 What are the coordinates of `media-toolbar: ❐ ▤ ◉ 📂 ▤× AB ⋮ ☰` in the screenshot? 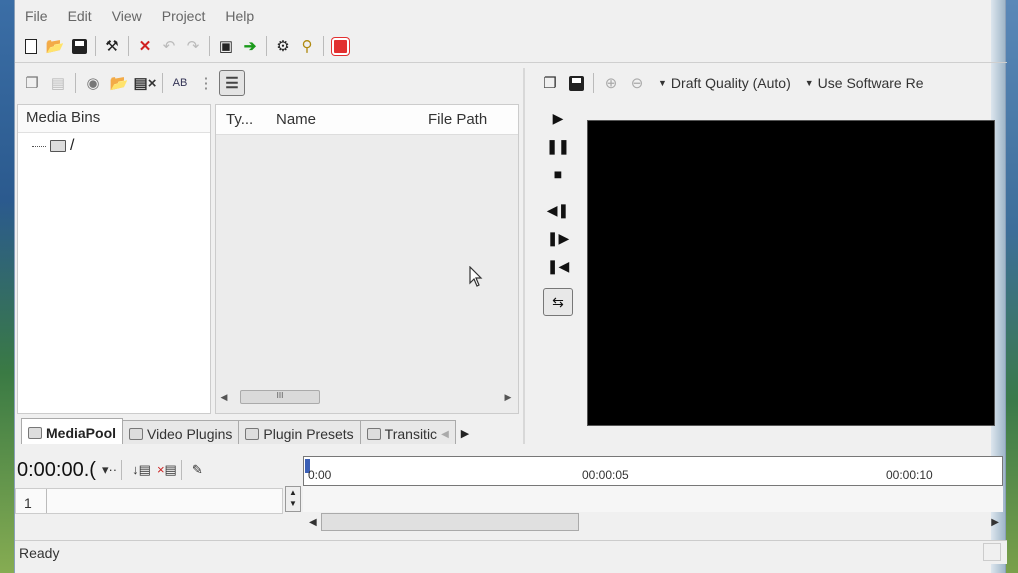 It's located at (132, 83).